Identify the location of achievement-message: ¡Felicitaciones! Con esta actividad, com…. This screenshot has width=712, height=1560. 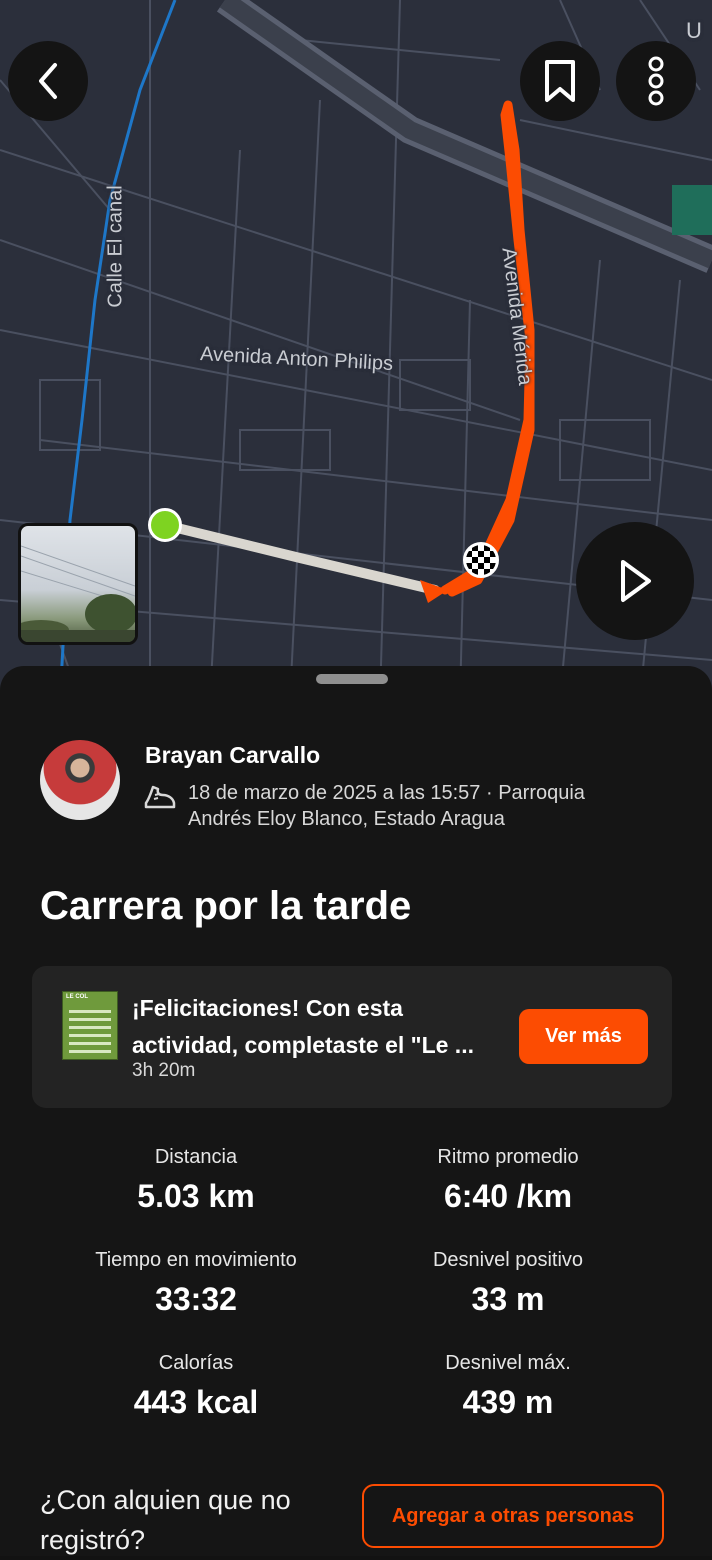
(303, 1026).